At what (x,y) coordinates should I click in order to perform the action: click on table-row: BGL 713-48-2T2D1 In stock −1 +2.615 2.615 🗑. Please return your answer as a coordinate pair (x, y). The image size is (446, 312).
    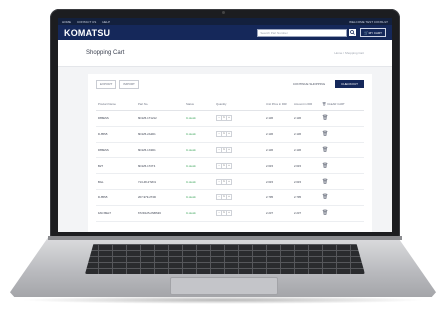
    Looking at the image, I should click on (230, 181).